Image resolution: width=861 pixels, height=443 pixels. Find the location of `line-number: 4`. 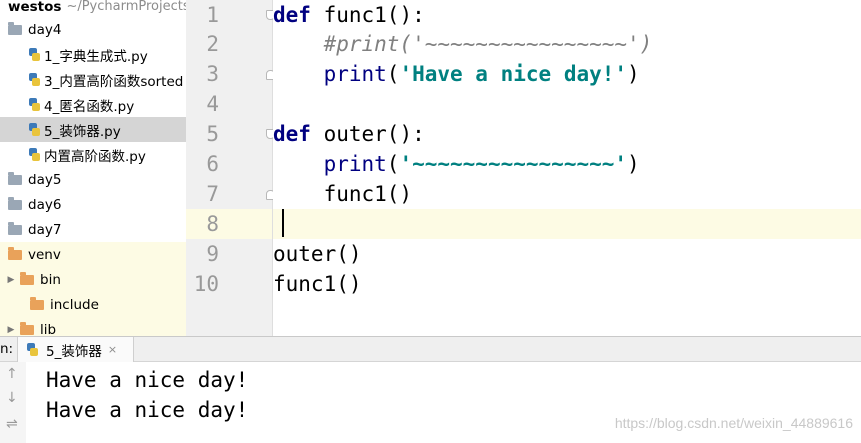

line-number: 4 is located at coordinates (212, 104).